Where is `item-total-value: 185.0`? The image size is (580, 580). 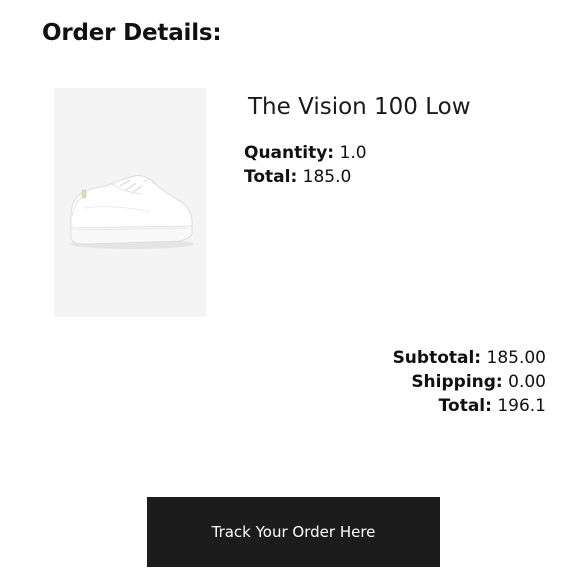 item-total-value: 185.0 is located at coordinates (327, 177).